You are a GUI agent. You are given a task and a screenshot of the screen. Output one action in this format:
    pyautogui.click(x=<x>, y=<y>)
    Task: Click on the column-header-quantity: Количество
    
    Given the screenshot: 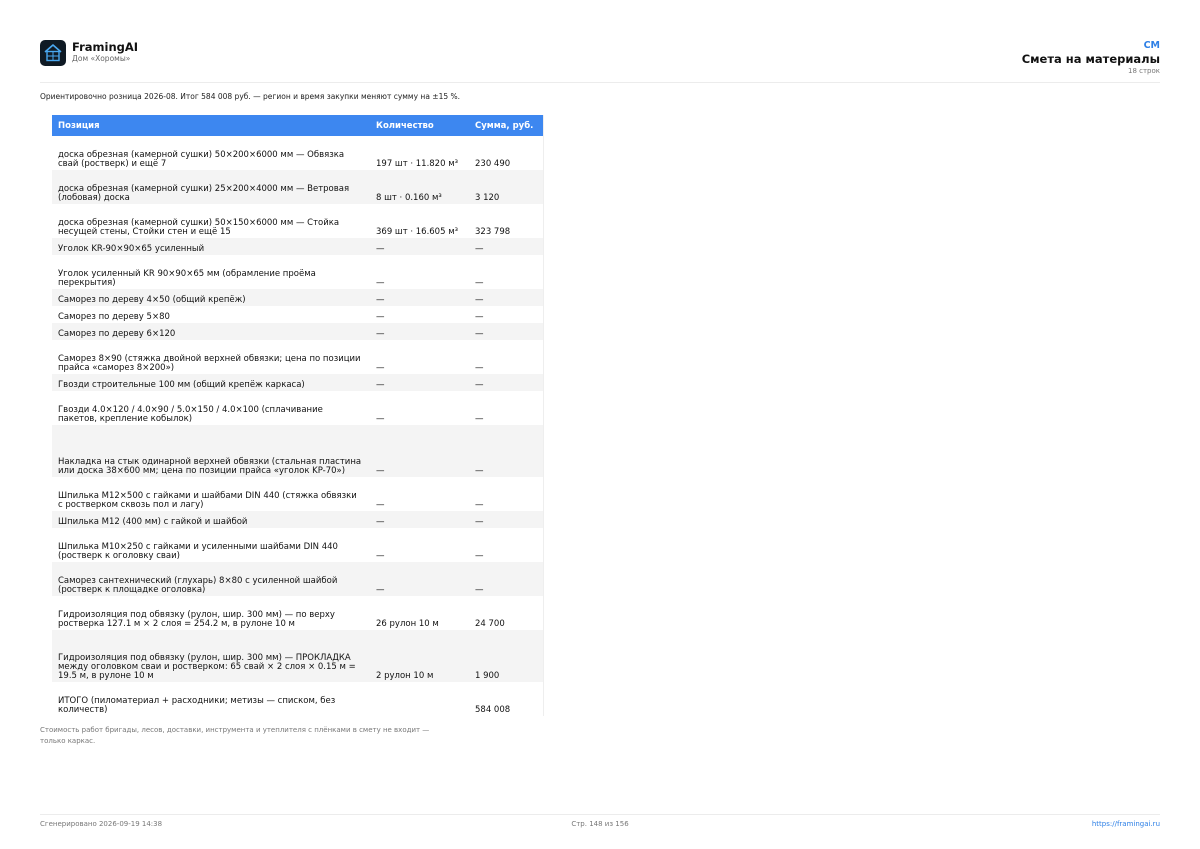 What is the action you would take?
    pyautogui.click(x=419, y=125)
    